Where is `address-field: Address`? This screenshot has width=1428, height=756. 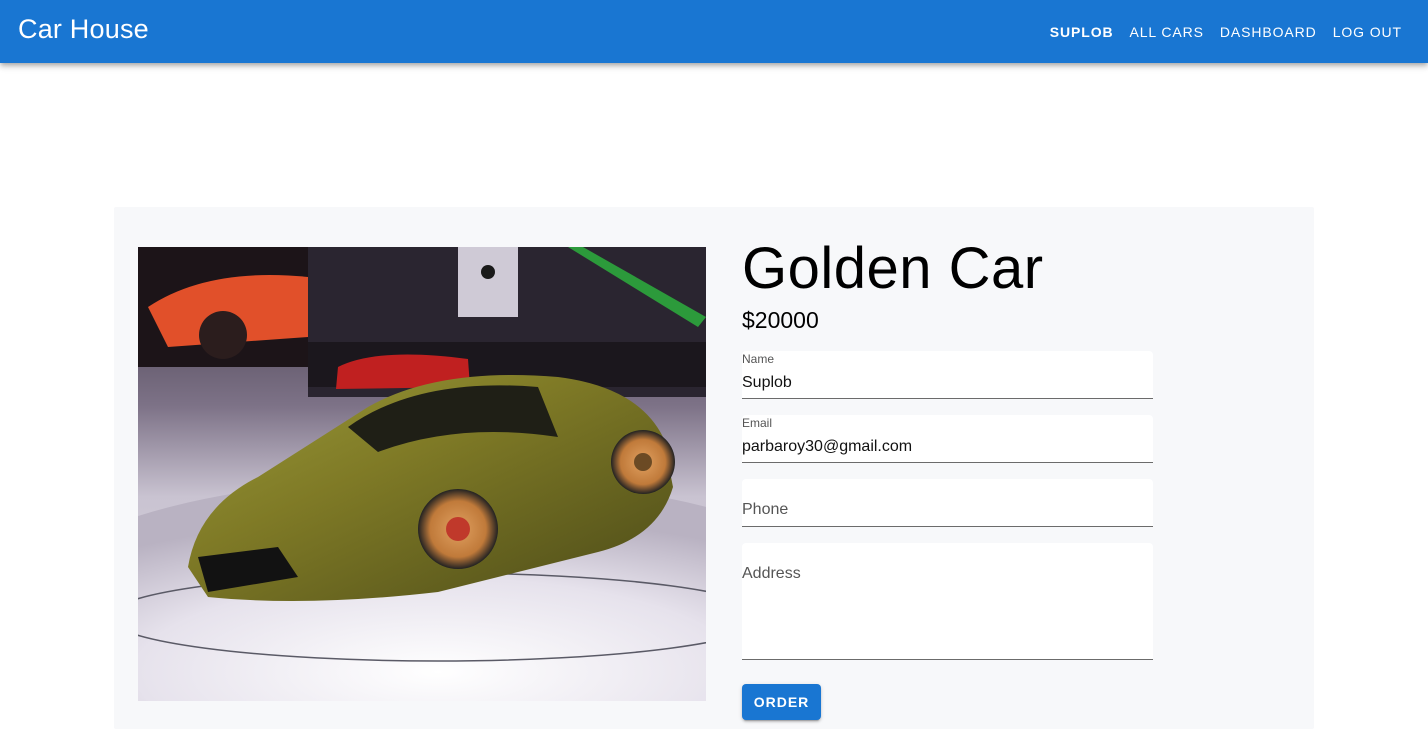
address-field: Address is located at coordinates (947, 601).